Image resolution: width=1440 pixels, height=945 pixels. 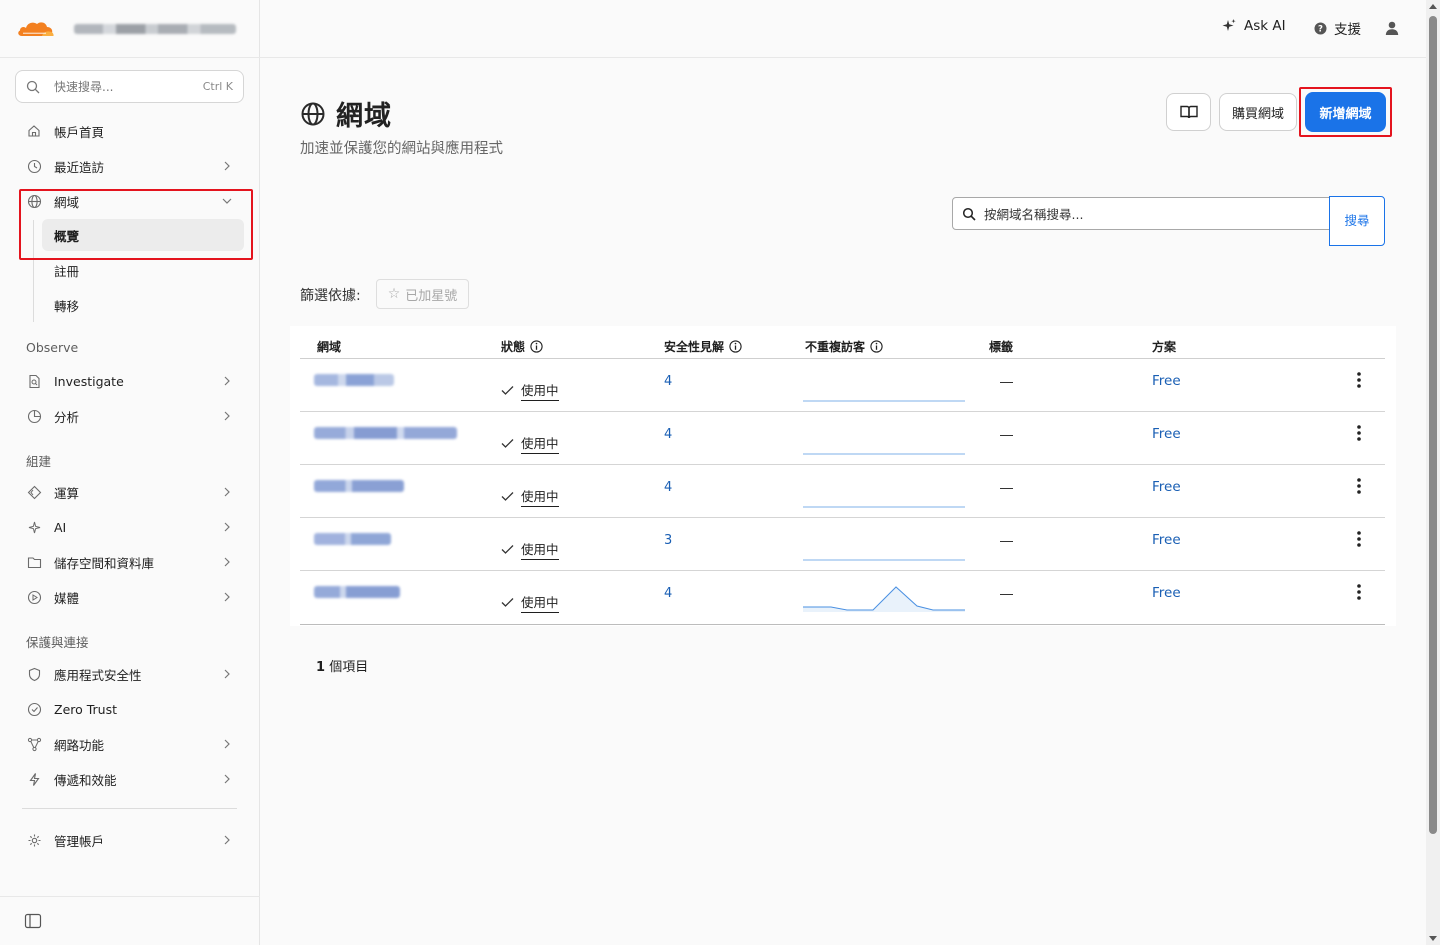 I want to click on item-count-label: 個項目, so click(x=349, y=667).